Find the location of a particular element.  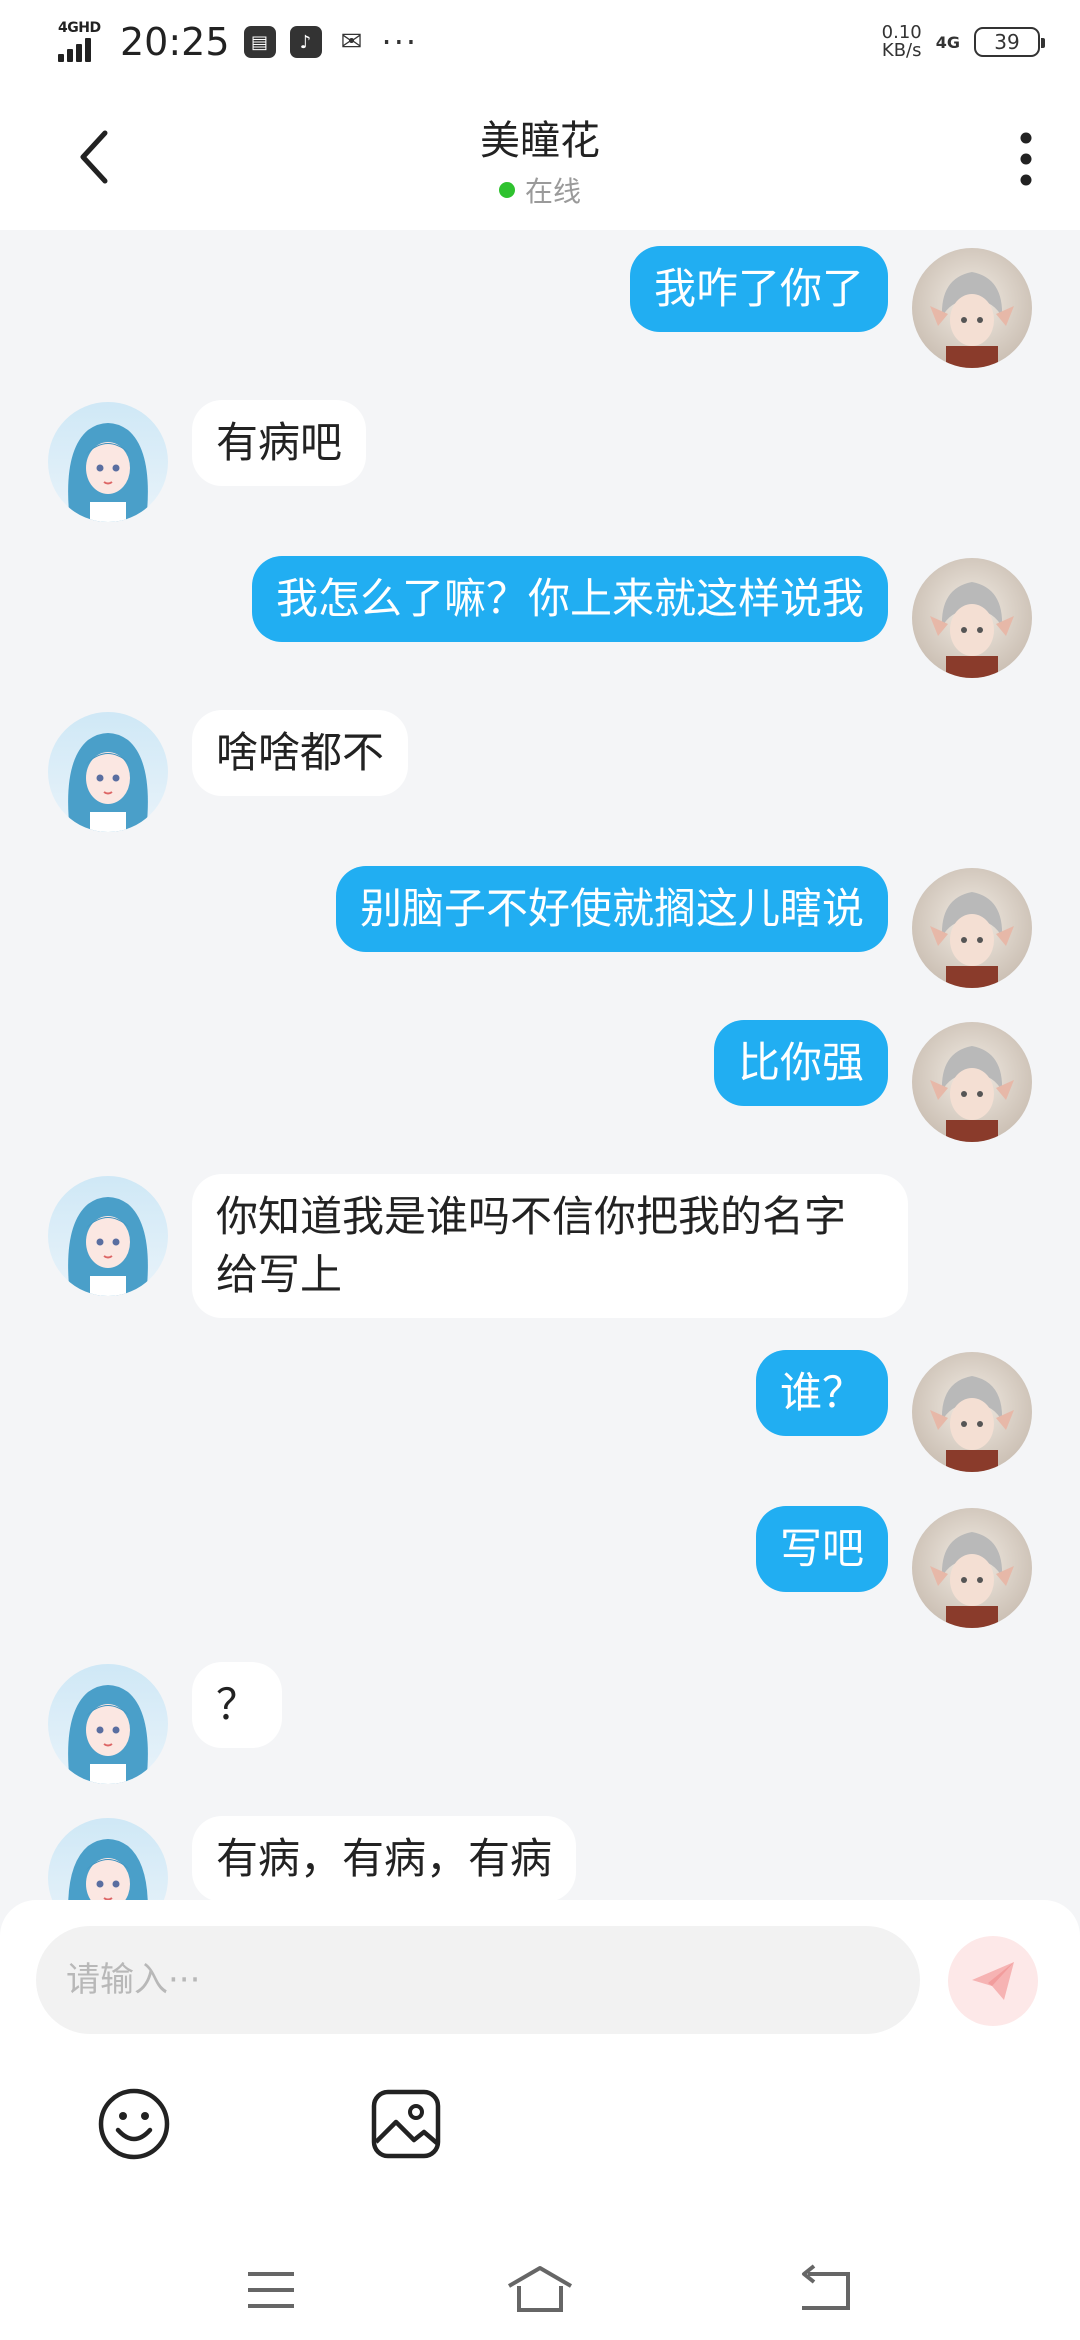

online-status: 在线 is located at coordinates (540, 190).